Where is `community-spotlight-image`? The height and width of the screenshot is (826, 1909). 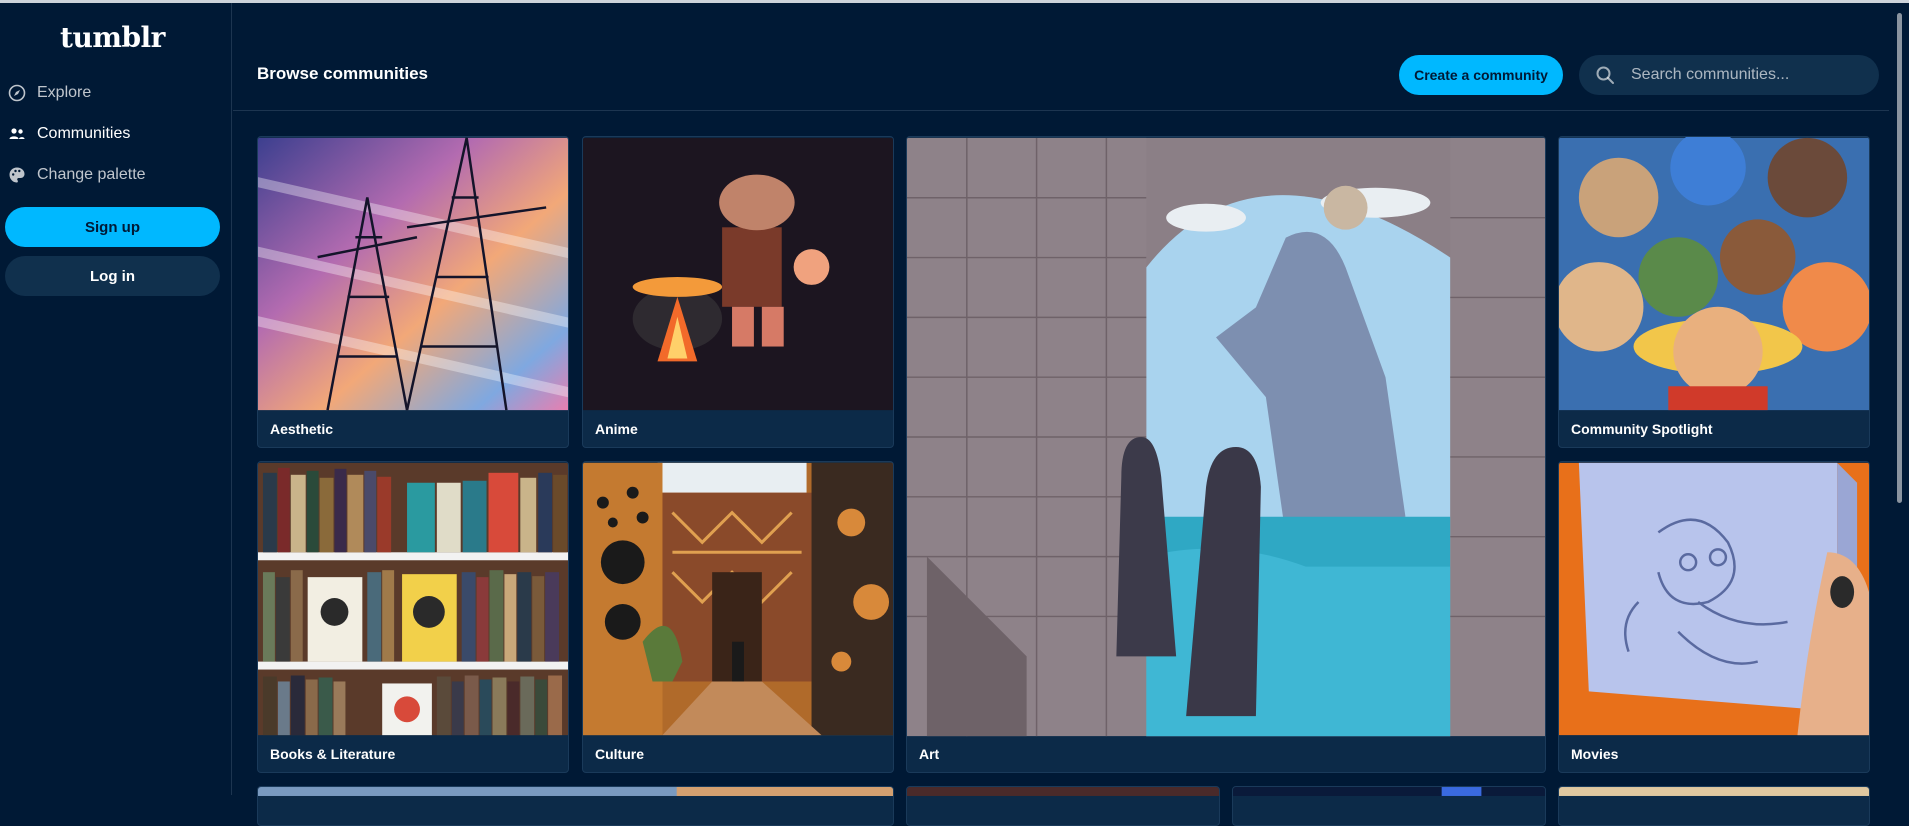
community-spotlight-image is located at coordinates (1714, 274).